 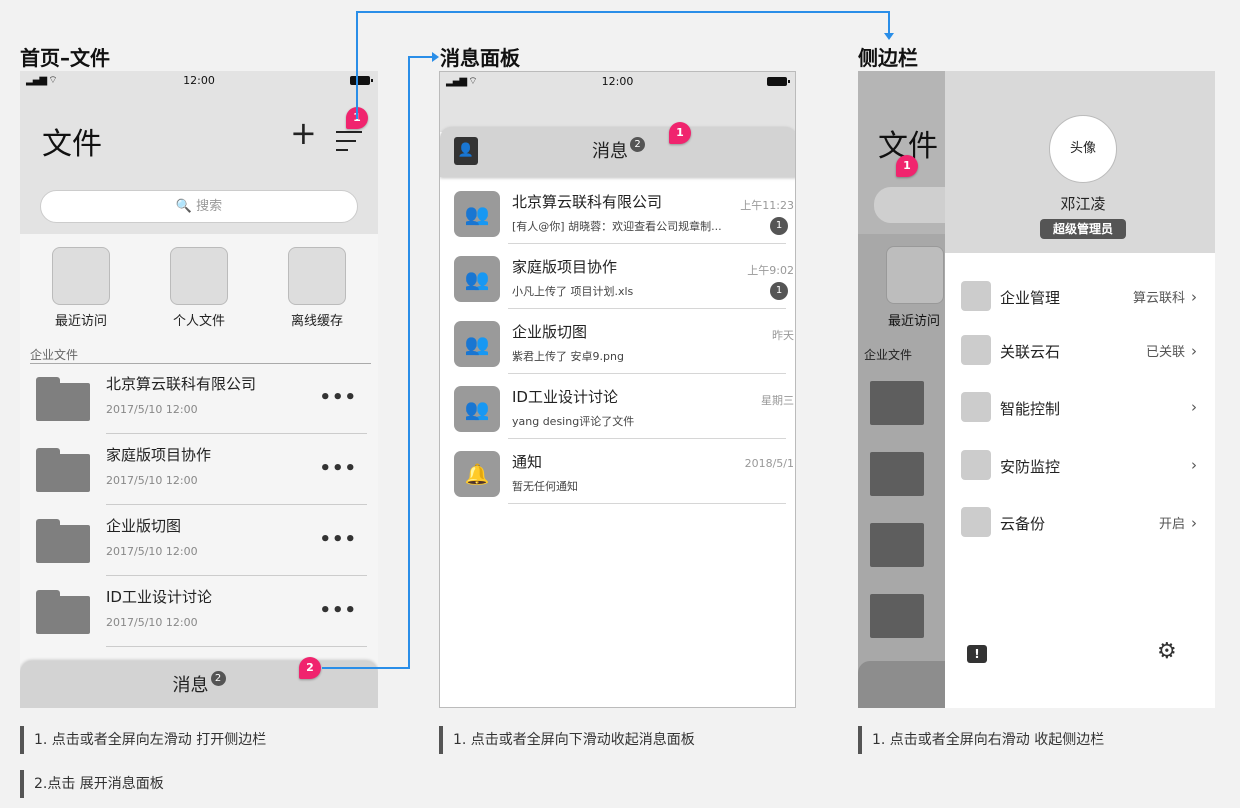 What do you see at coordinates (199, 206) in the screenshot?
I see `search-input: 🔍 搜索` at bounding box center [199, 206].